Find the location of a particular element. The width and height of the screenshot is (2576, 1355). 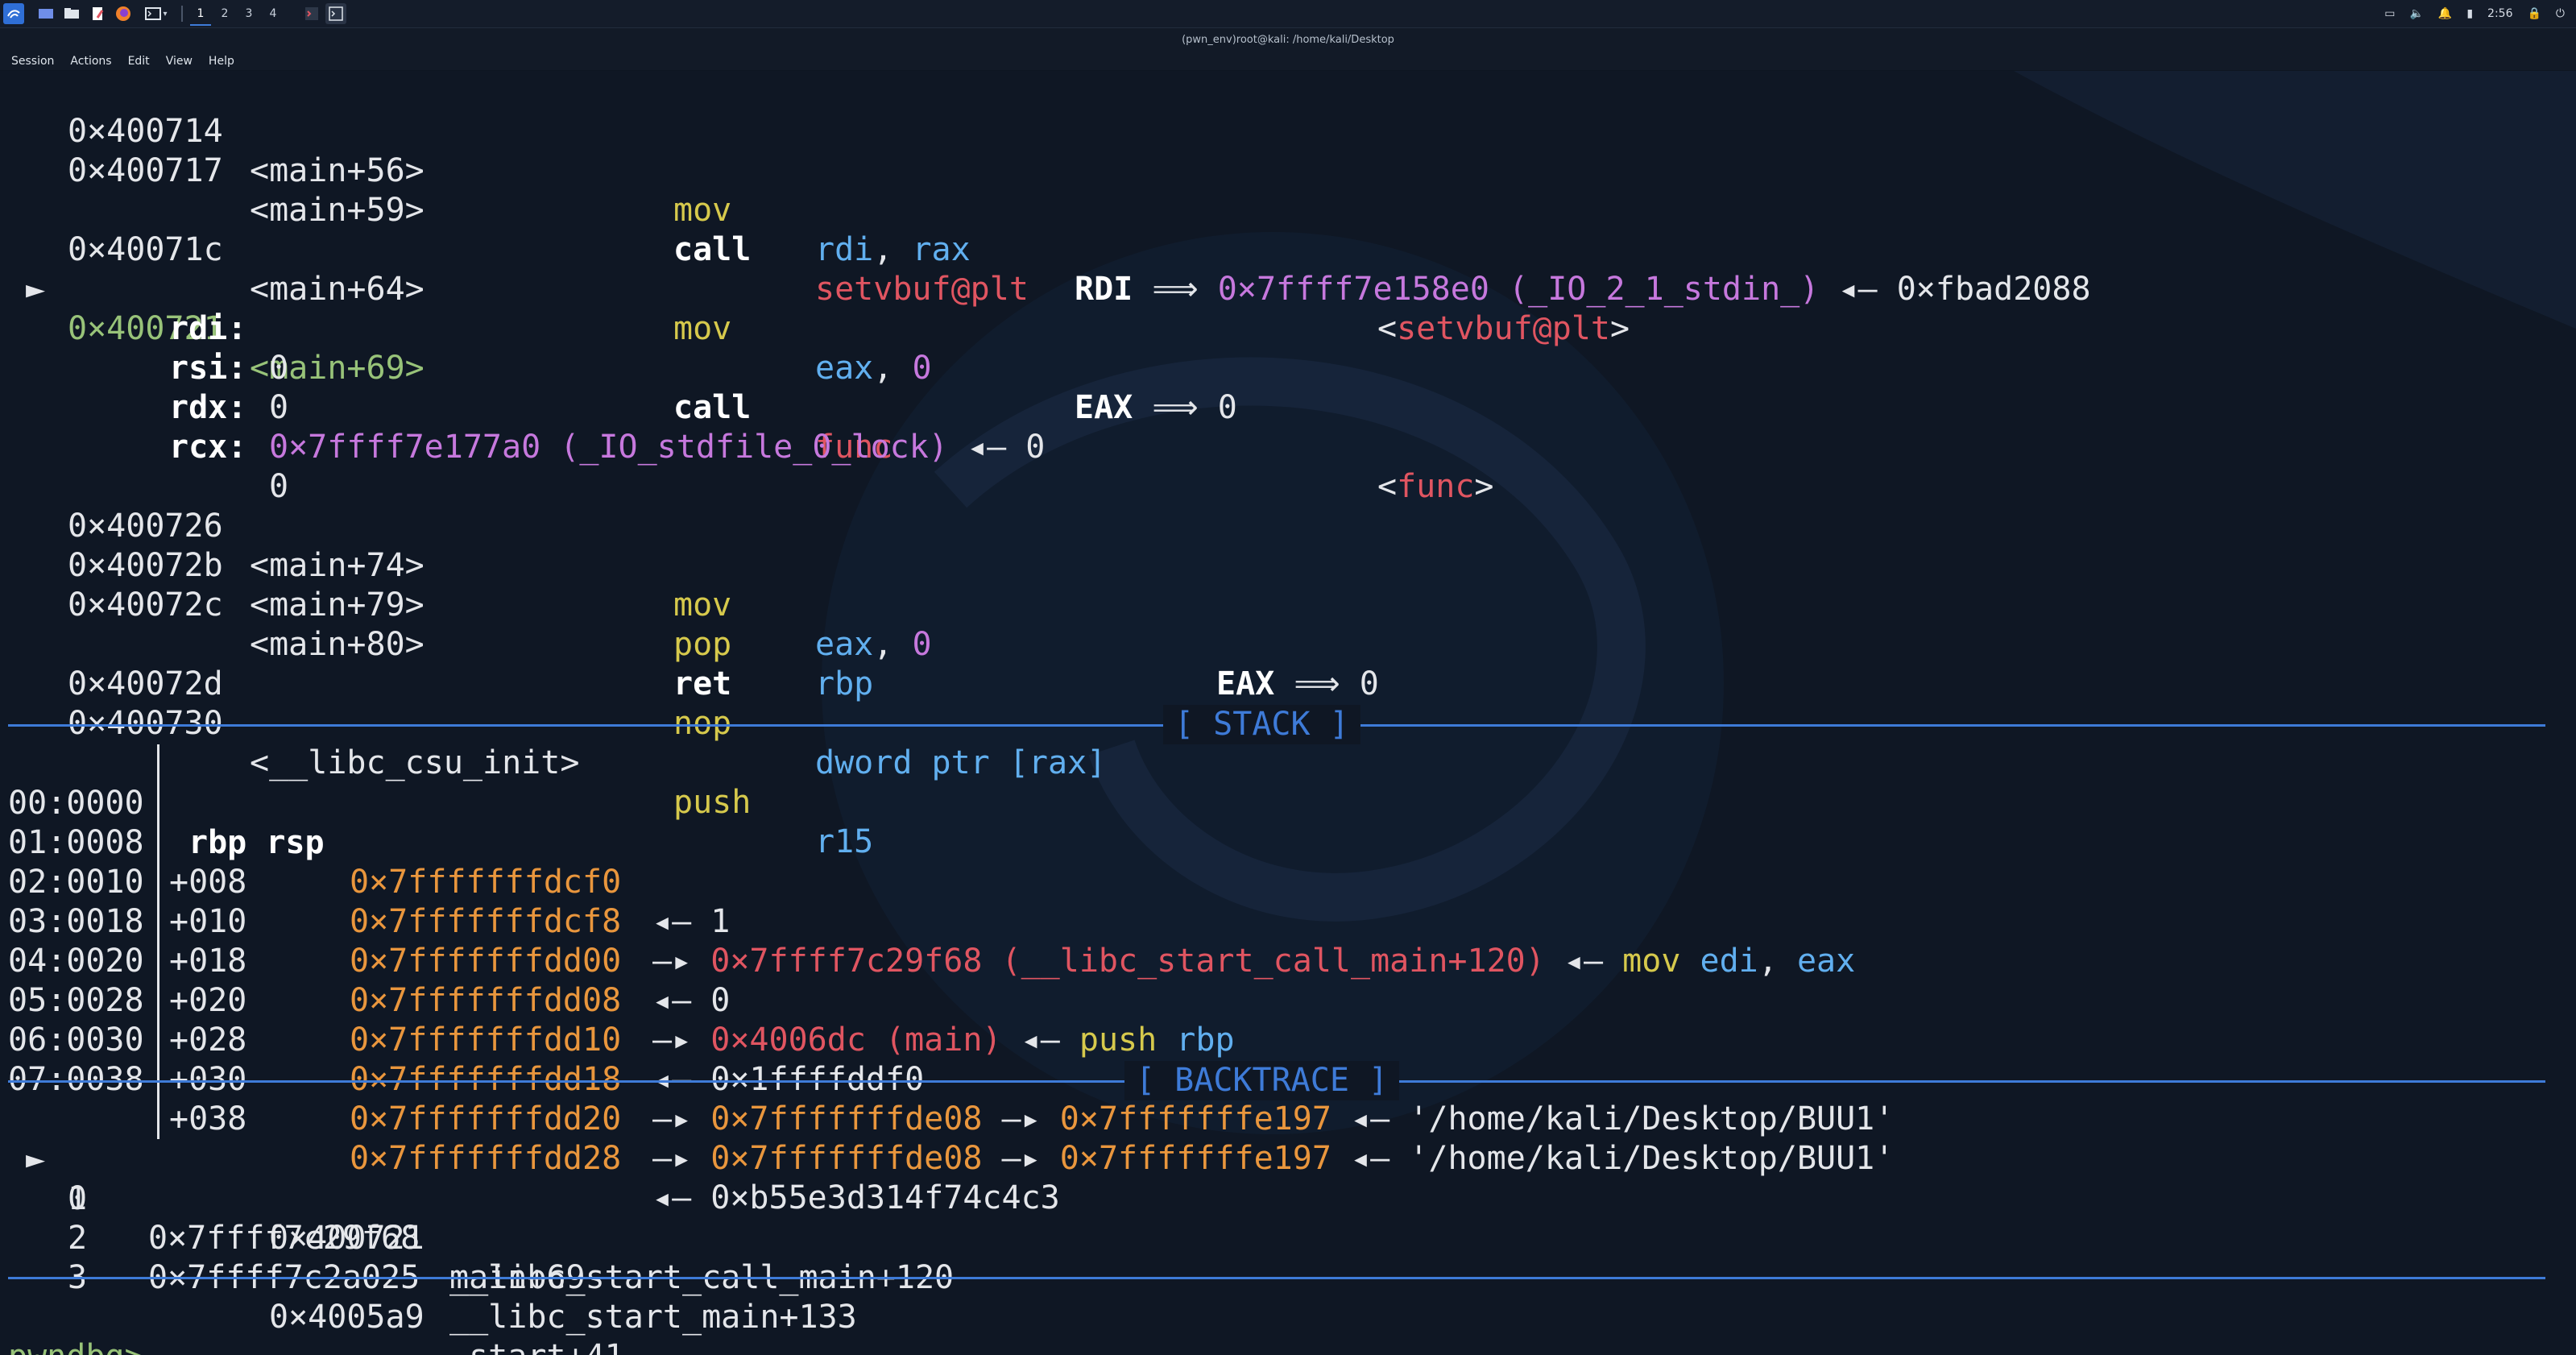

stack-row: 02:0010 +010 0×7fffffffdd00 ◂— 0 is located at coordinates (365, 921).